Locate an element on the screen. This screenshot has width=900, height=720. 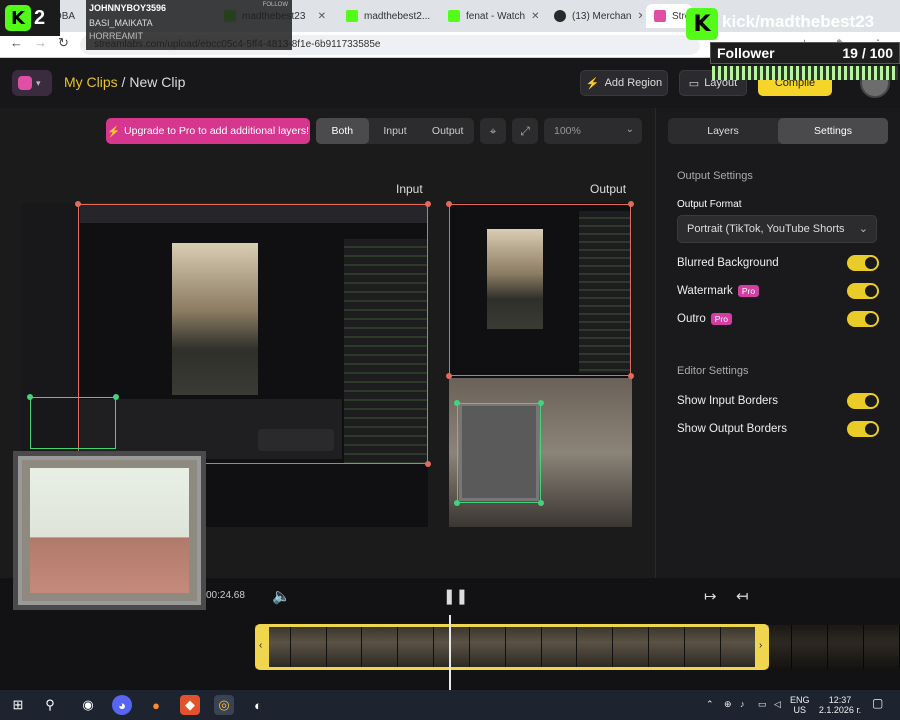
playhead is located at coordinates (450, 652).